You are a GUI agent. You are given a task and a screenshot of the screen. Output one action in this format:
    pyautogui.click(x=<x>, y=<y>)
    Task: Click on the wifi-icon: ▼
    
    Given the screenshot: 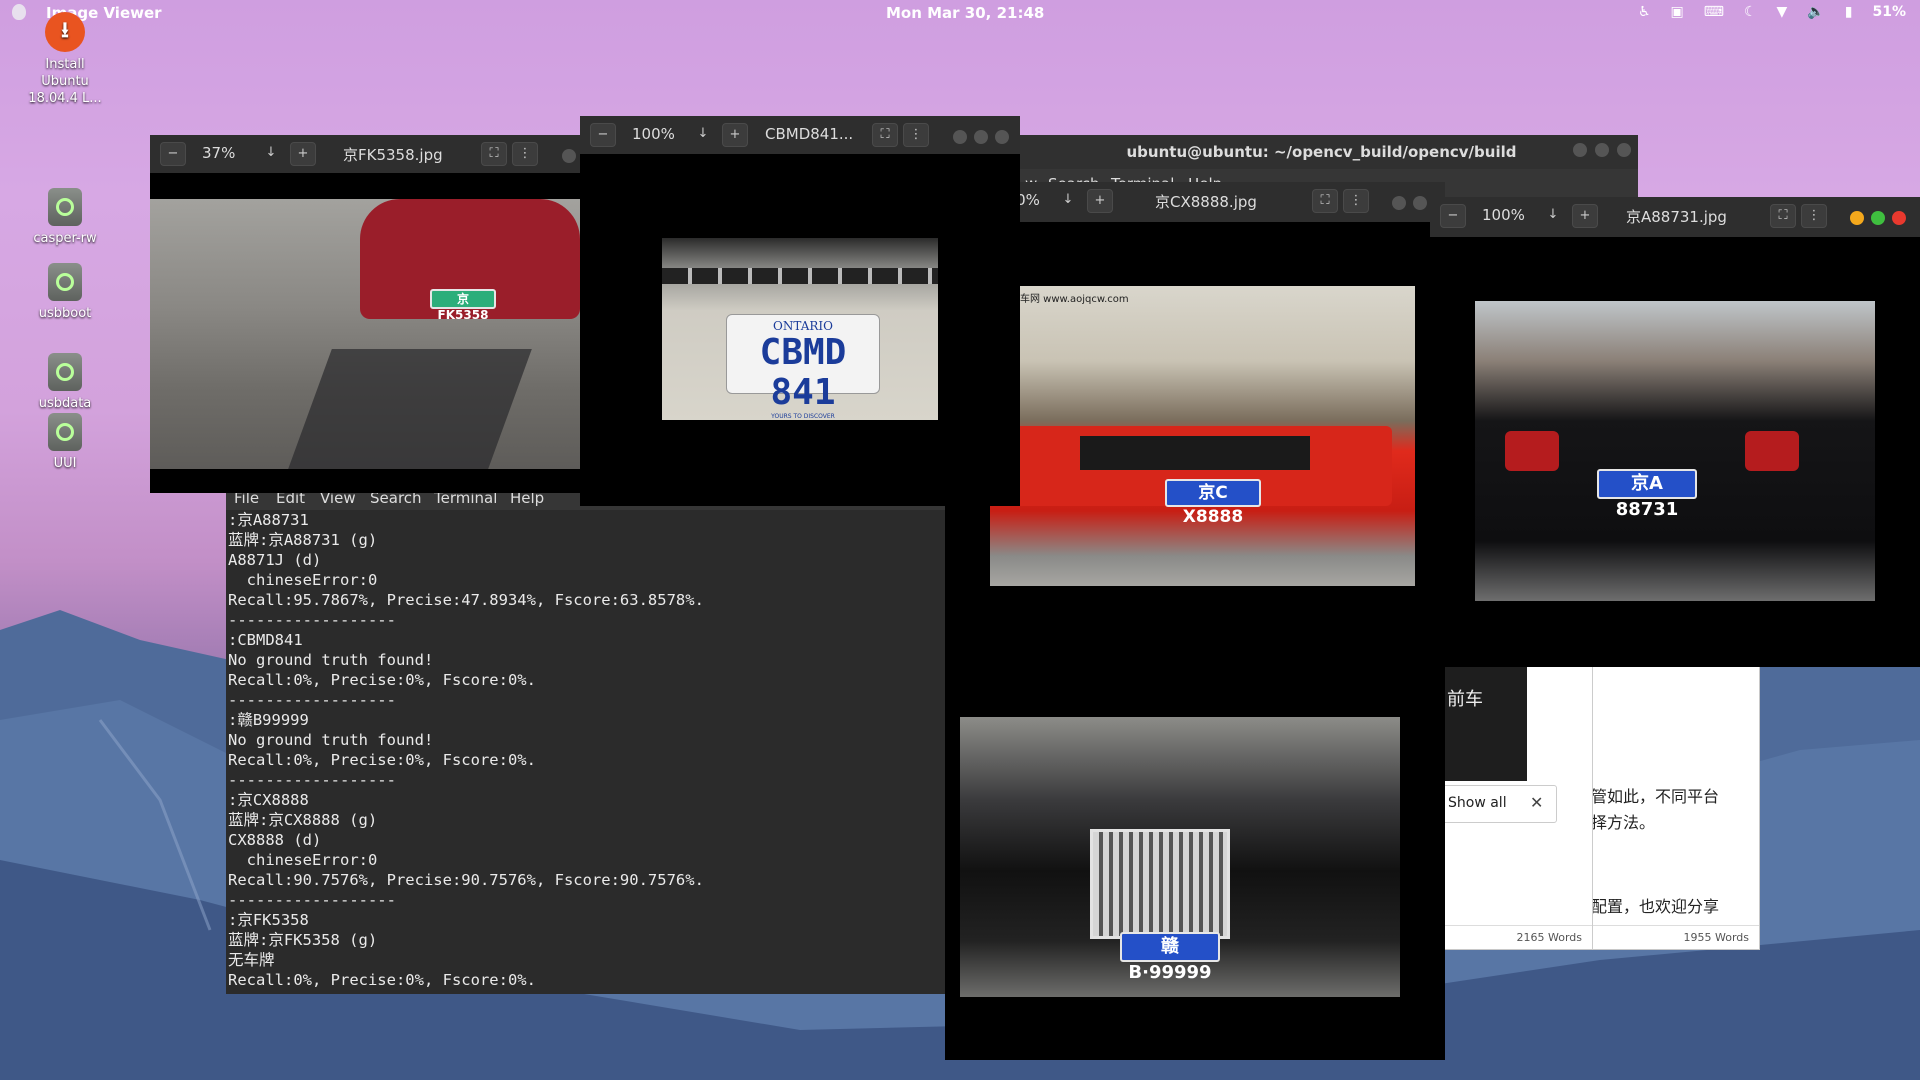 What is the action you would take?
    pyautogui.click(x=1782, y=12)
    